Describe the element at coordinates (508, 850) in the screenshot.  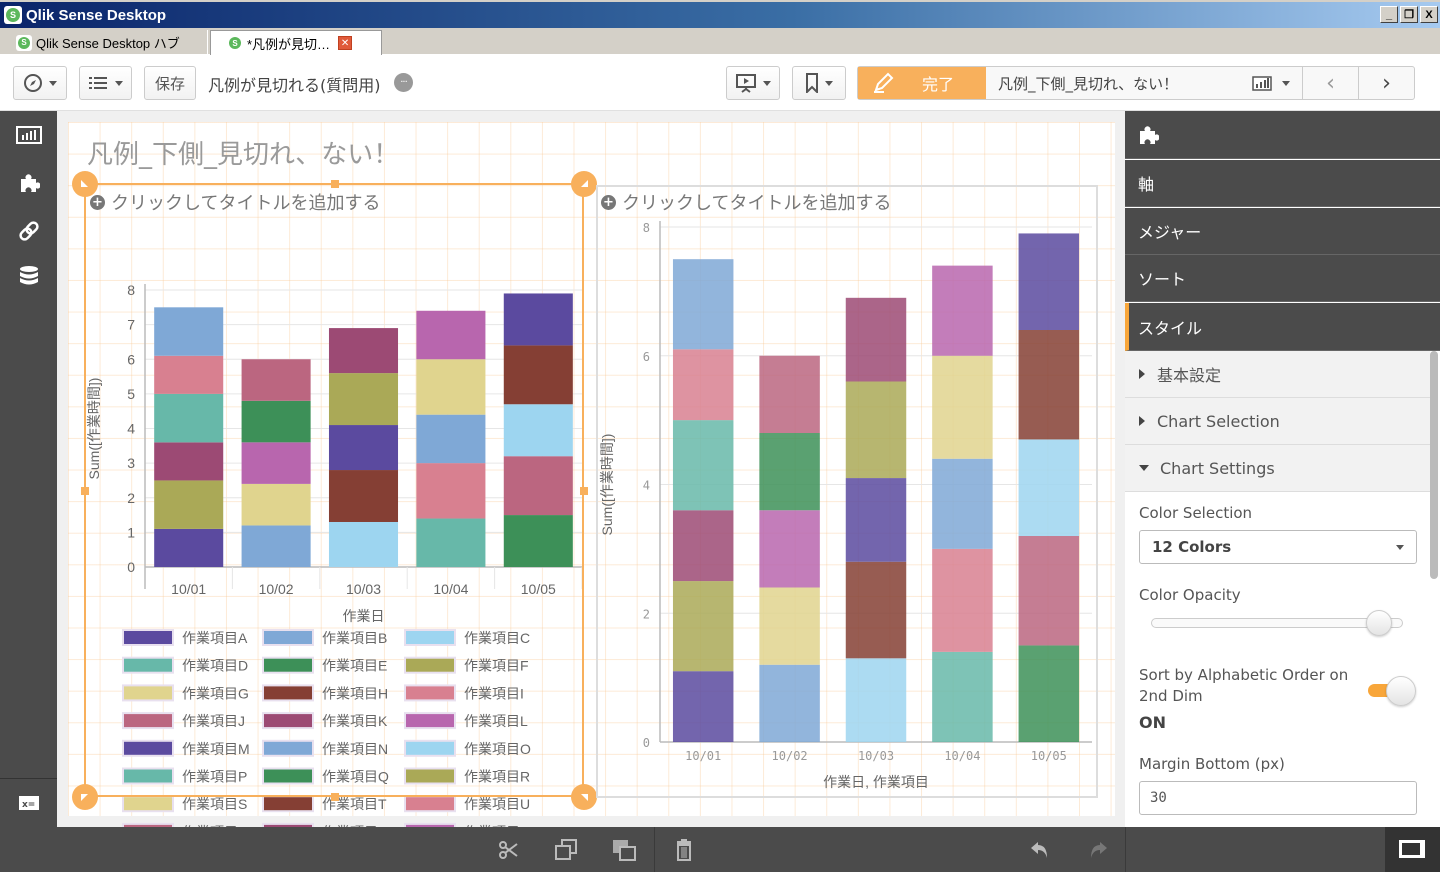
I see `cut-button` at that location.